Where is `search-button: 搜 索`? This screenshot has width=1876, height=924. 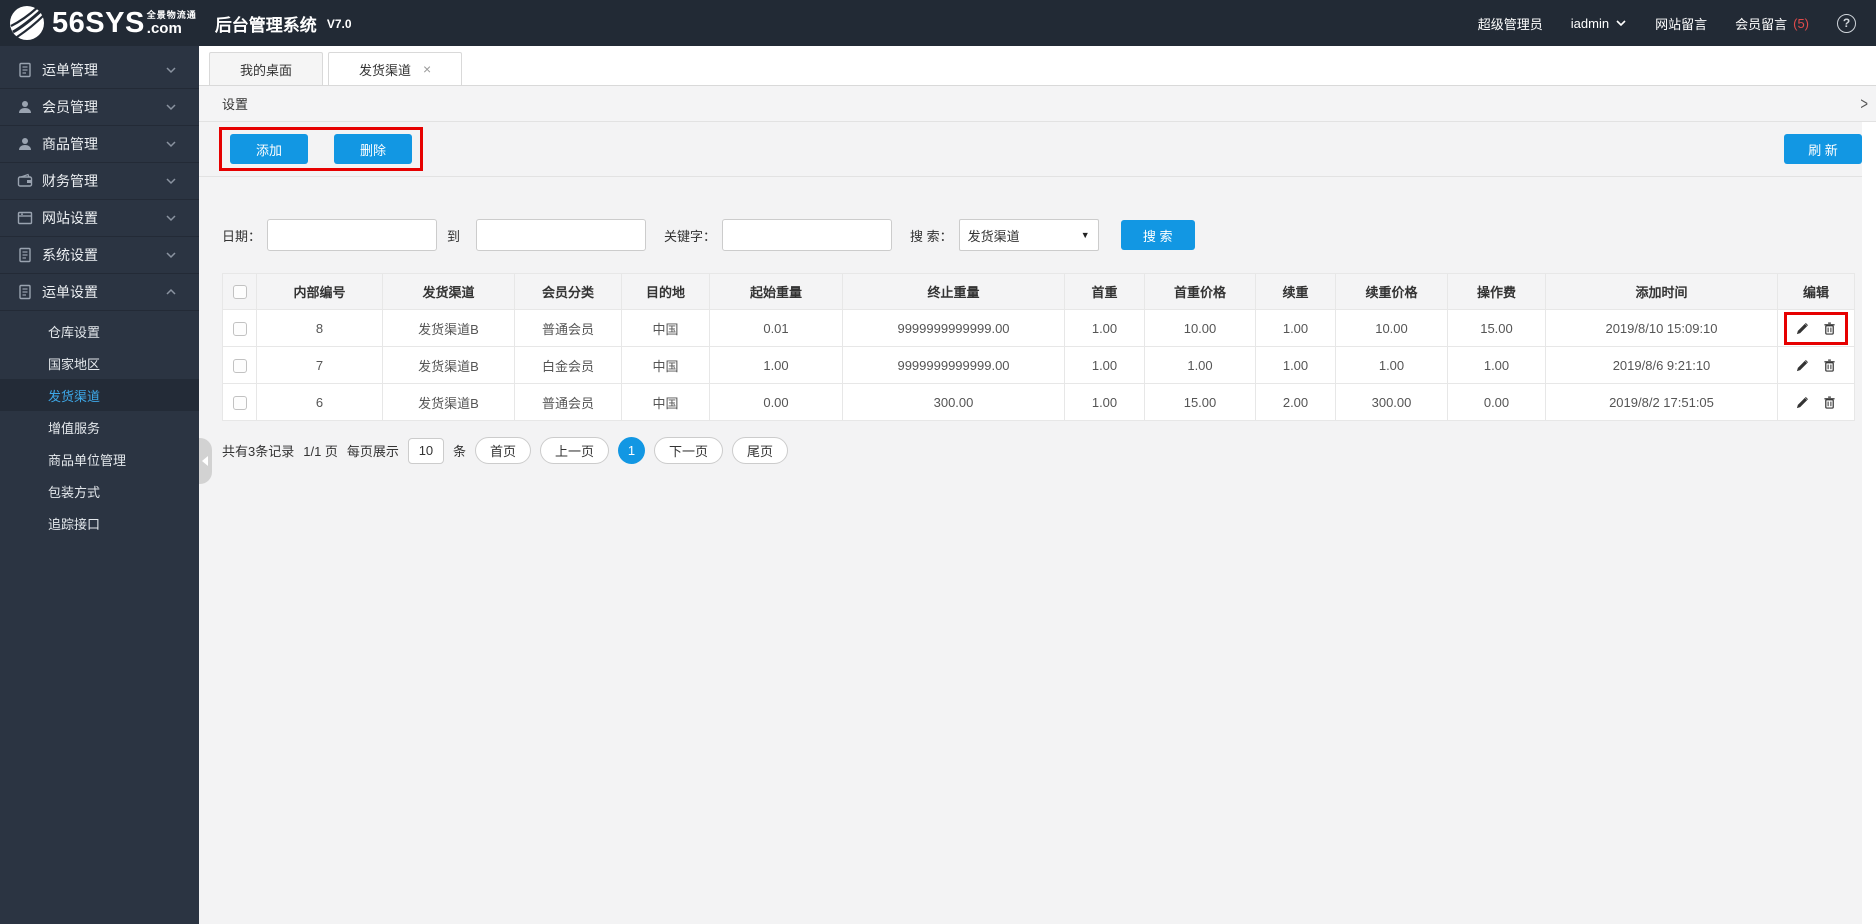
search-button: 搜 索 is located at coordinates (1157, 235).